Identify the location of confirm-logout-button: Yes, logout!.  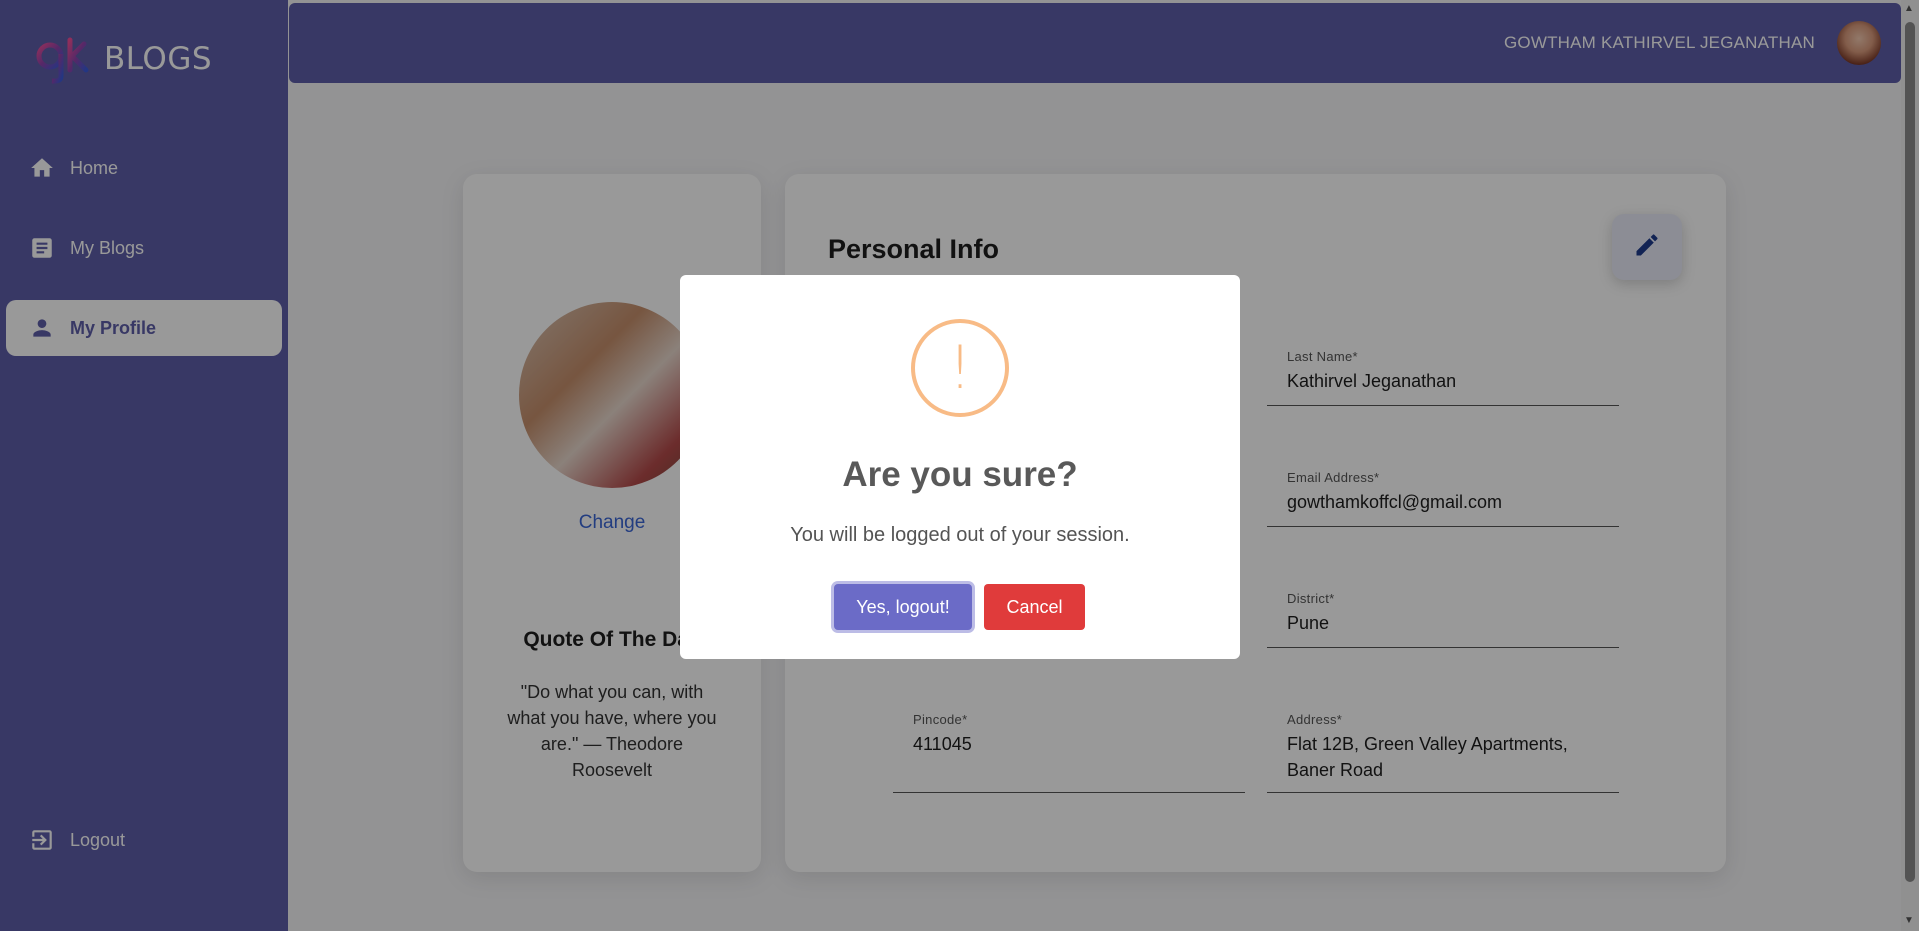
(903, 607).